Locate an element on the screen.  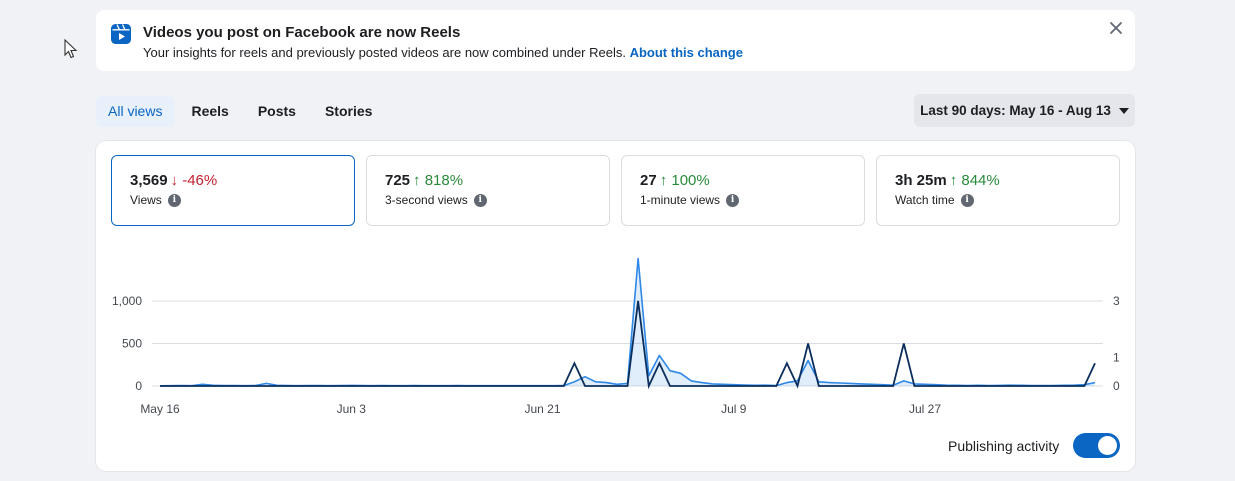
publishing-activity-toggle is located at coordinates (1096, 445).